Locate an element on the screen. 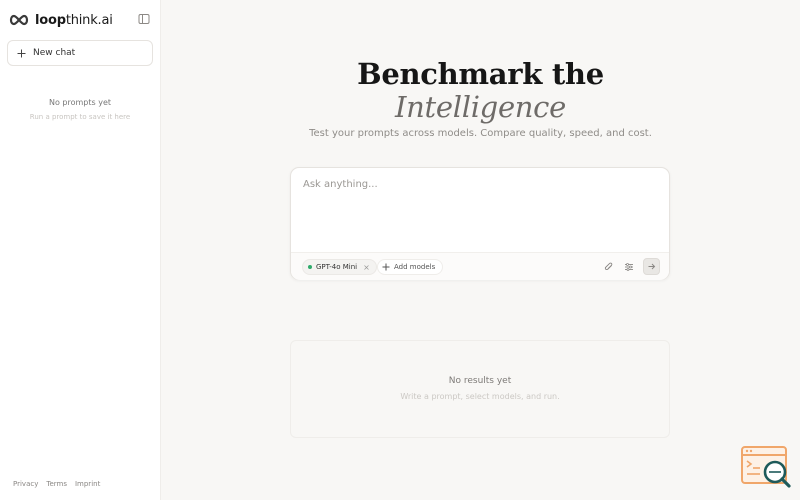  results-empty-hint: Write a prompt, select models, and run. is located at coordinates (480, 396).